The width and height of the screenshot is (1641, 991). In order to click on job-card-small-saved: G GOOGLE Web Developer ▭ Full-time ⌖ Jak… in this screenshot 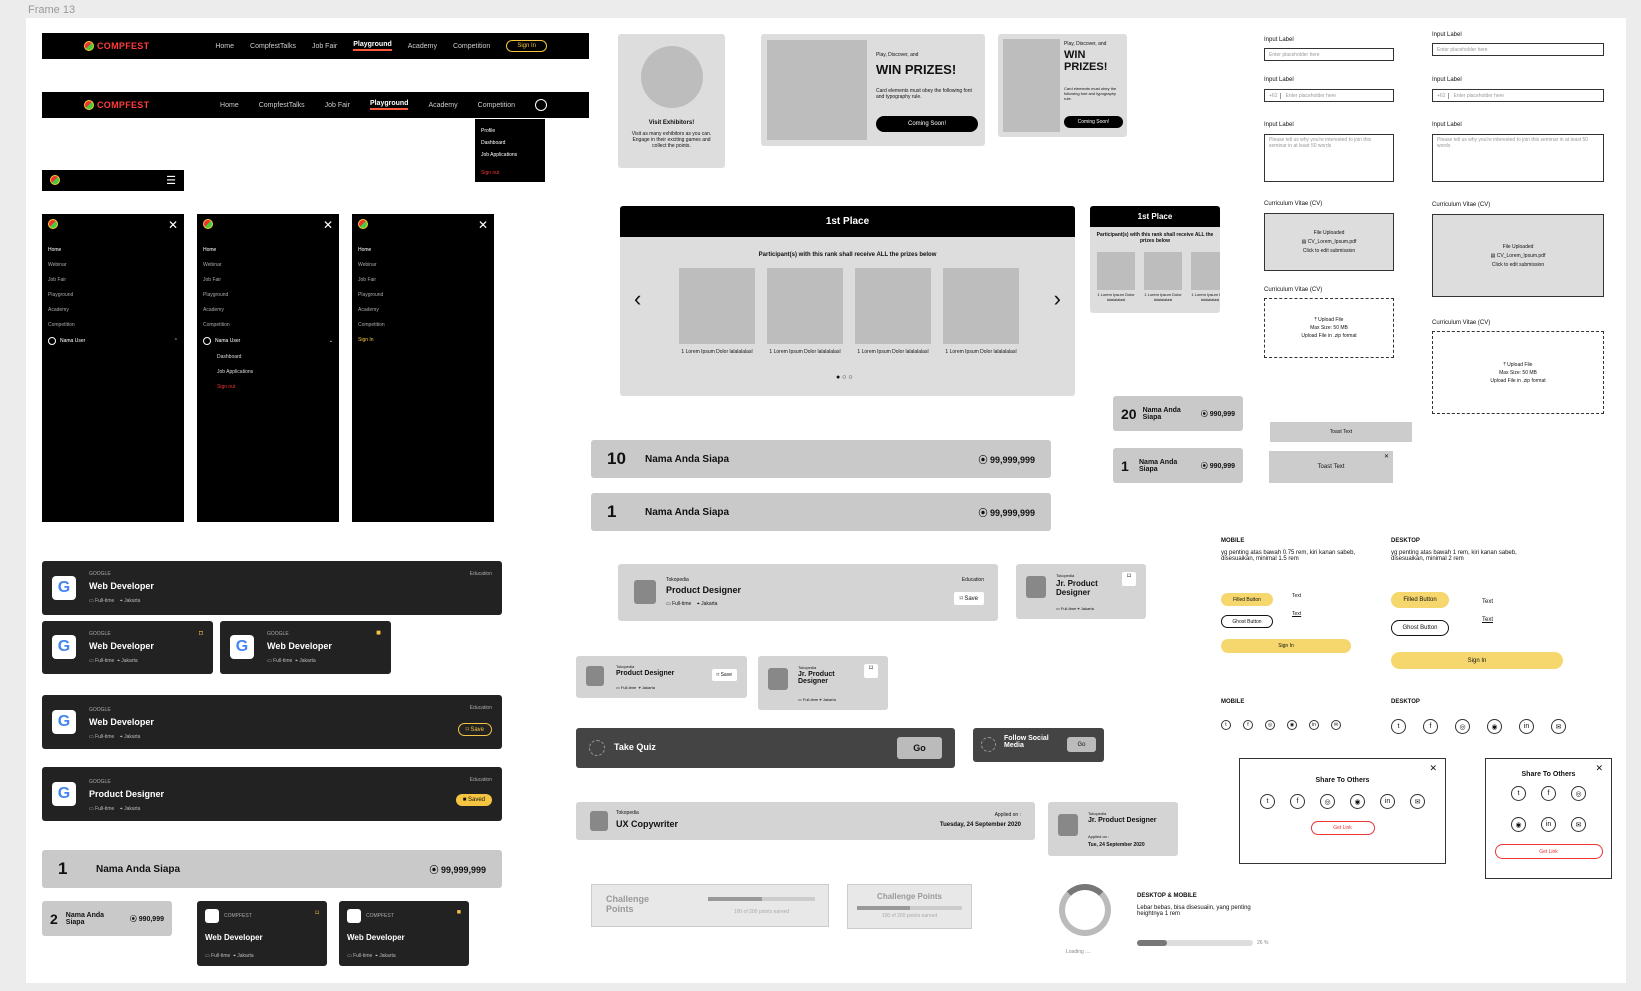, I will do `click(305, 647)`.